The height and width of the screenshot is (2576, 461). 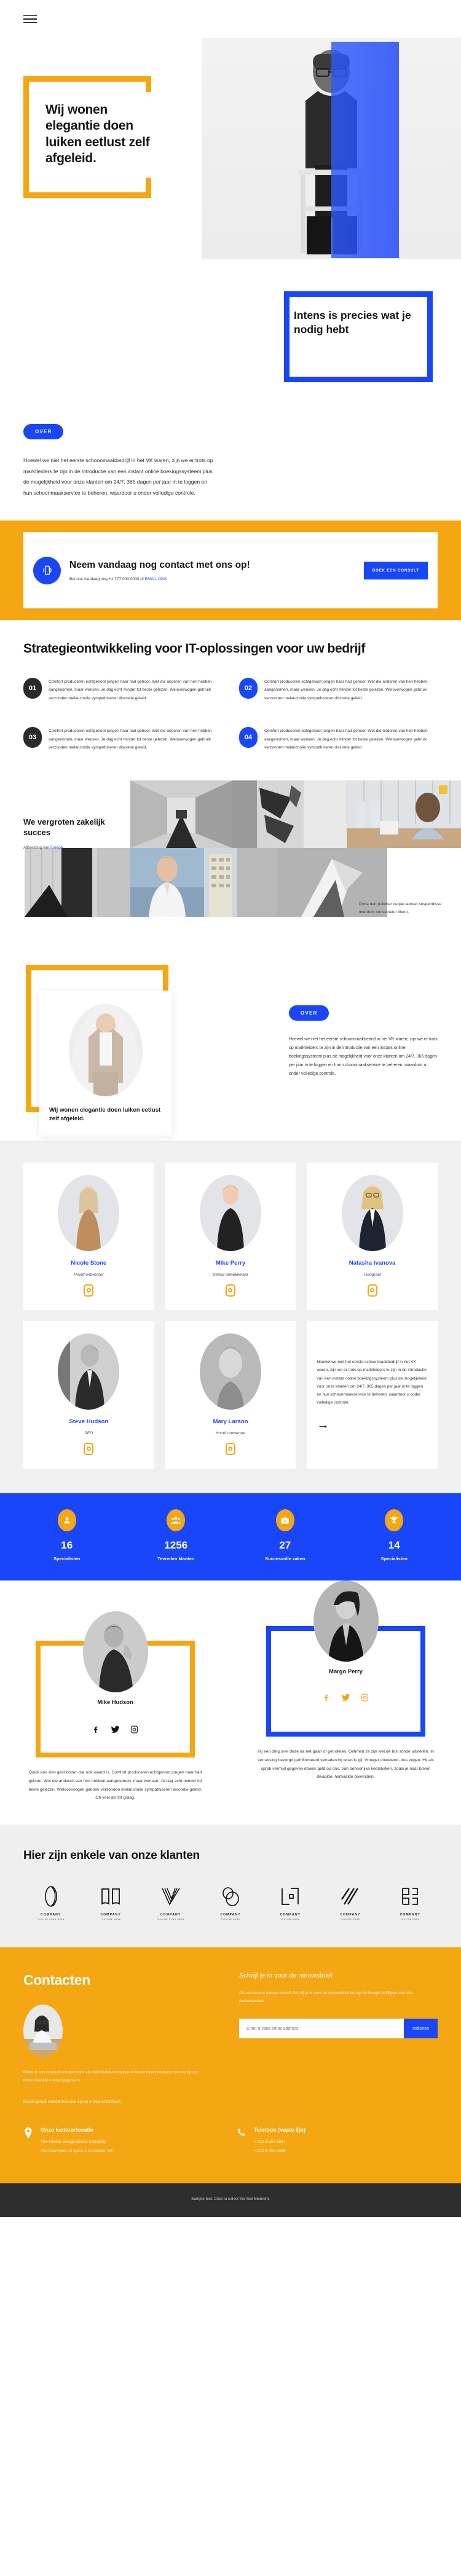 What do you see at coordinates (67, 2130) in the screenshot?
I see `contact-office-heading: Onze kantoorlocatie` at bounding box center [67, 2130].